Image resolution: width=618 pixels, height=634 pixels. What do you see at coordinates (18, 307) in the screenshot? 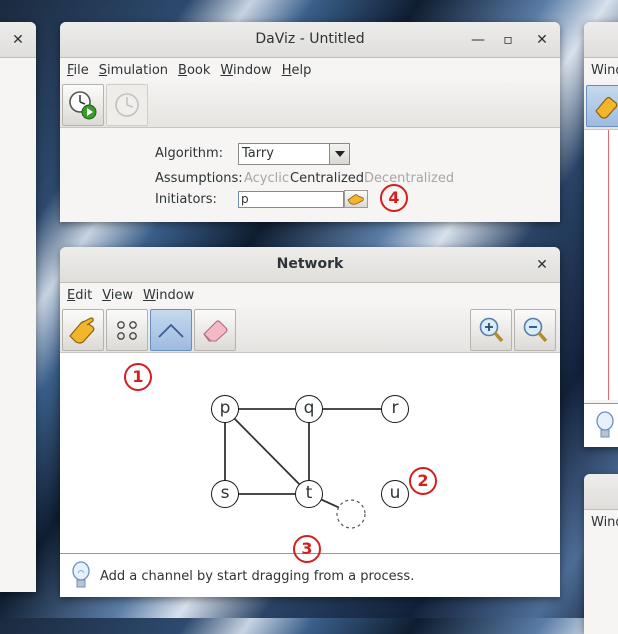
I see `background-window-left: ✕` at bounding box center [18, 307].